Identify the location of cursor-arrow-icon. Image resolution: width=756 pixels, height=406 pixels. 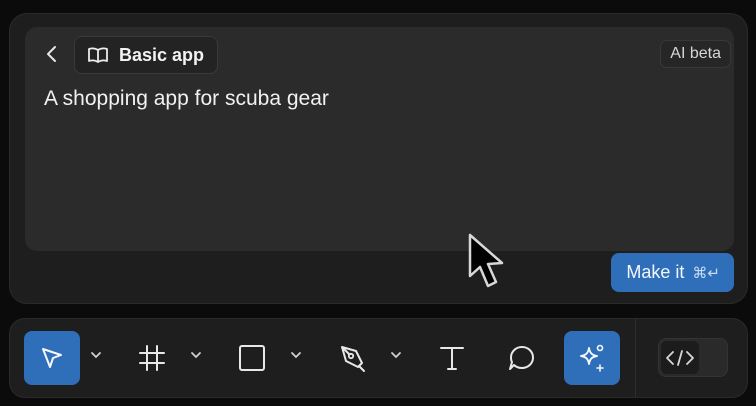
(52, 358).